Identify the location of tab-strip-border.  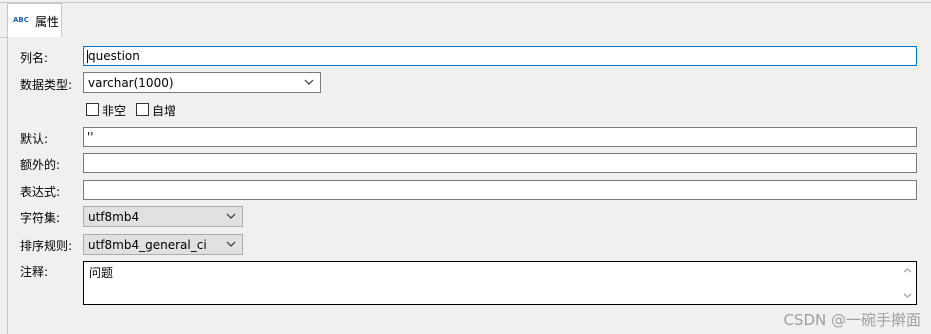
(465, 2).